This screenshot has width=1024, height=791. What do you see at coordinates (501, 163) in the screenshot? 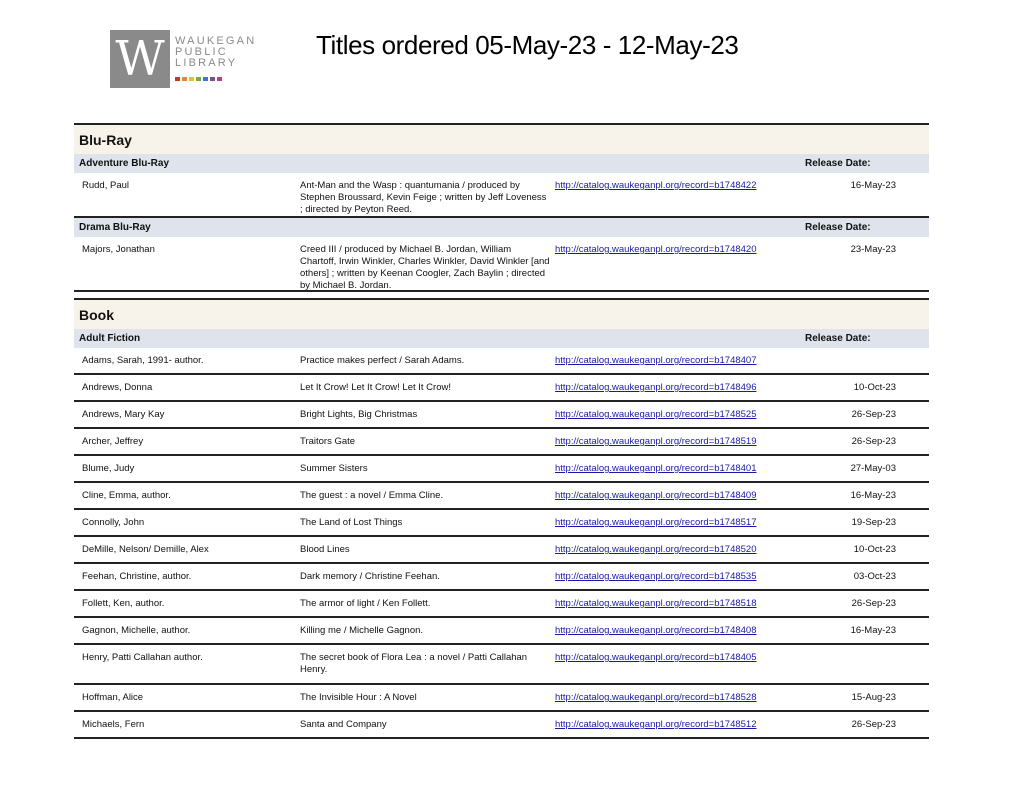
I see `category-header: Adventure Blu-Ray Release Date:` at bounding box center [501, 163].